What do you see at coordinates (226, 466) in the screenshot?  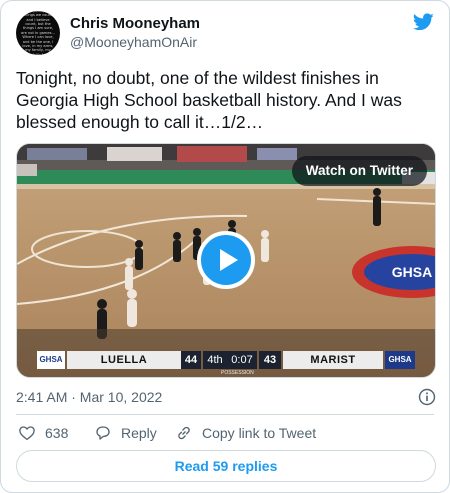 I see `read-replies-button: Read 59 replies` at bounding box center [226, 466].